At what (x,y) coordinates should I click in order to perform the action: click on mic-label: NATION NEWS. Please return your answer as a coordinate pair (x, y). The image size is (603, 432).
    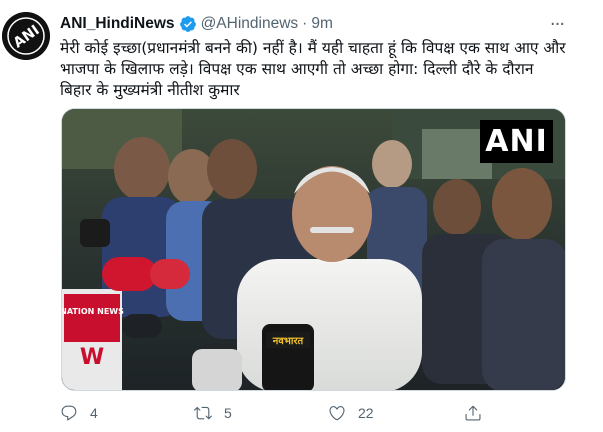
    Looking at the image, I should click on (93, 311).